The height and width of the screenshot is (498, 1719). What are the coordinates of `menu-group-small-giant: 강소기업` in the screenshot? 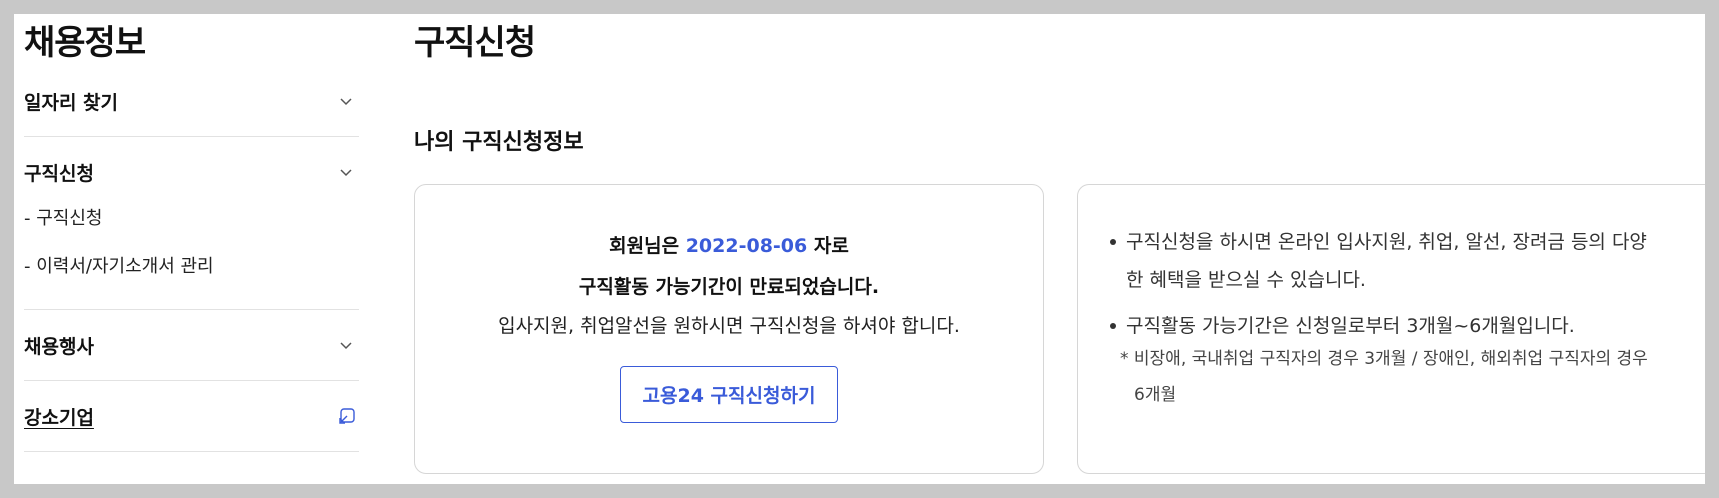 It's located at (191, 416).